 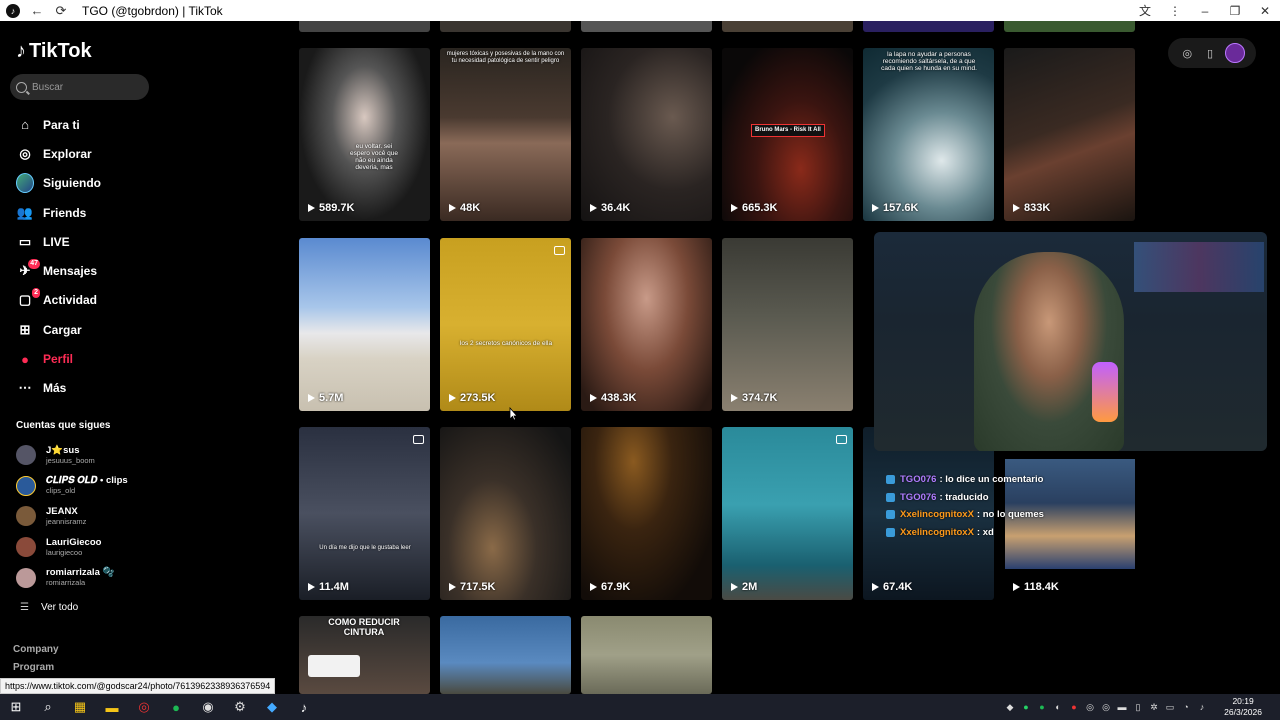 What do you see at coordinates (176, 707) in the screenshot?
I see `spotify-icon: ●` at bounding box center [176, 707].